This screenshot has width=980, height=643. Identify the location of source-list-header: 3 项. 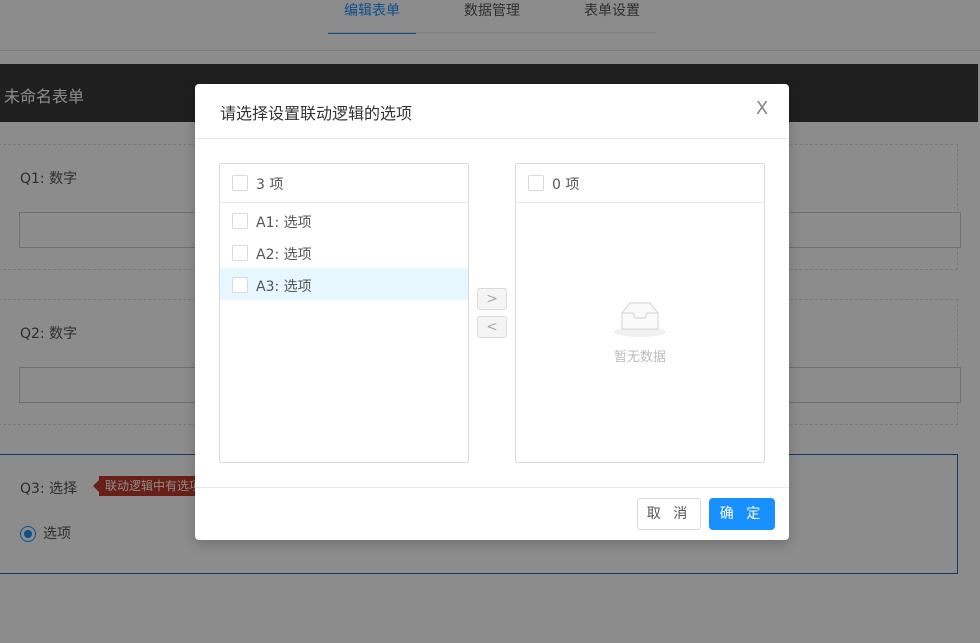
(344, 183).